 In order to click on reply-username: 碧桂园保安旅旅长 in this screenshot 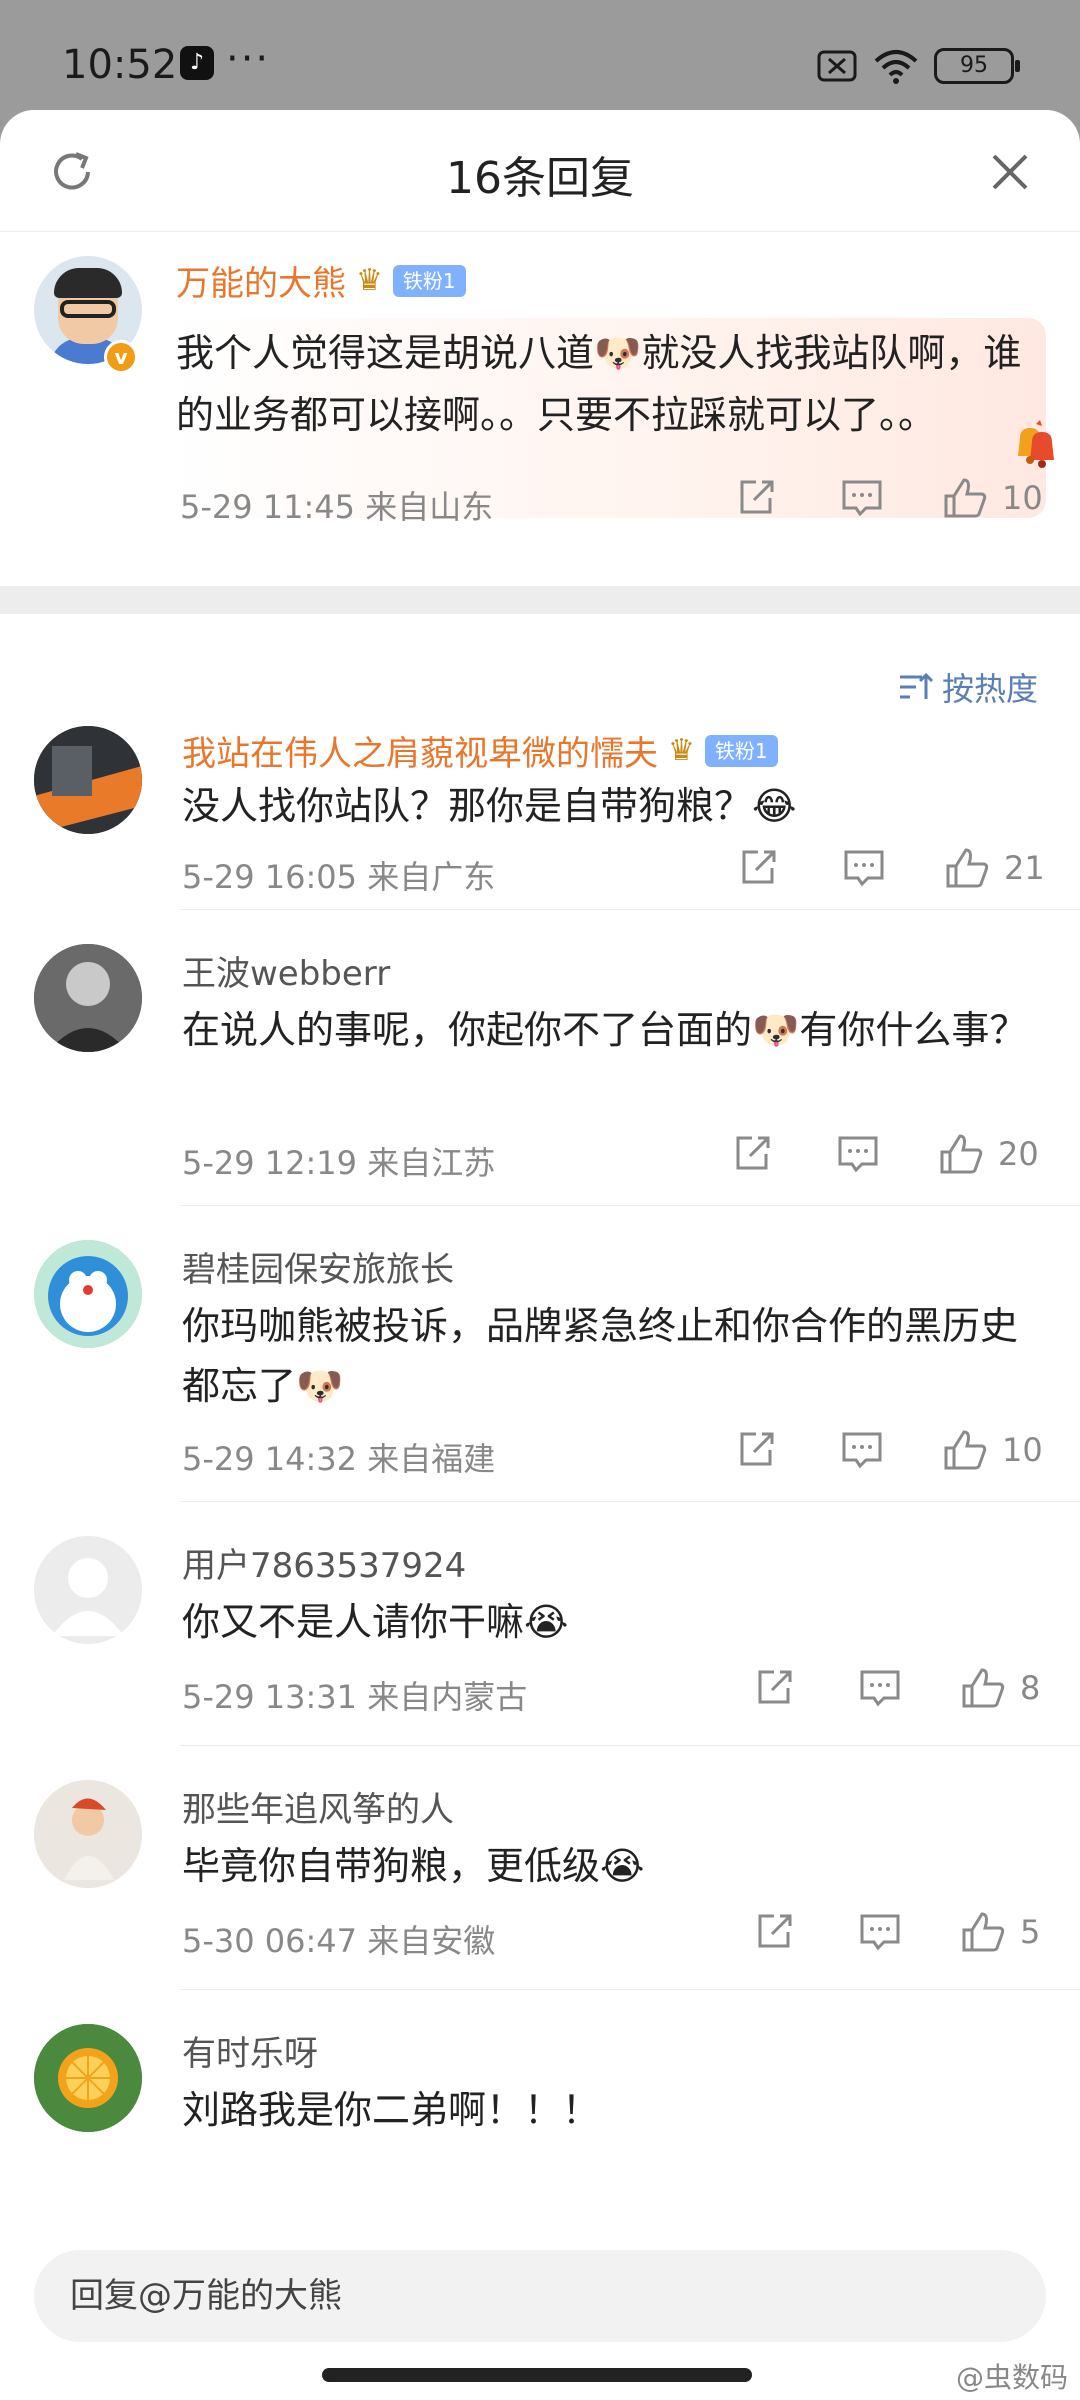, I will do `click(318, 1266)`.